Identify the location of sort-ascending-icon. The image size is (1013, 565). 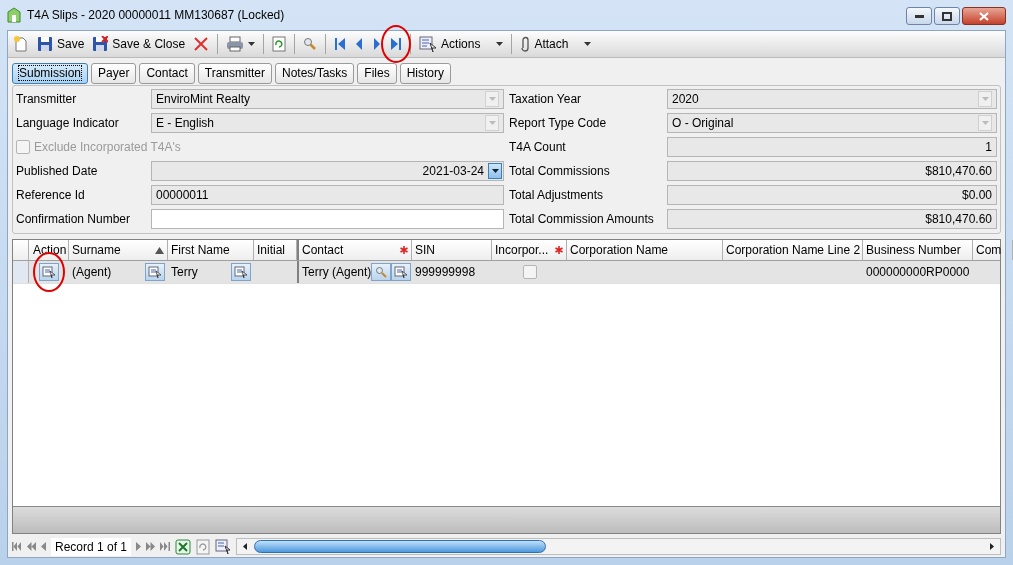
(159, 250).